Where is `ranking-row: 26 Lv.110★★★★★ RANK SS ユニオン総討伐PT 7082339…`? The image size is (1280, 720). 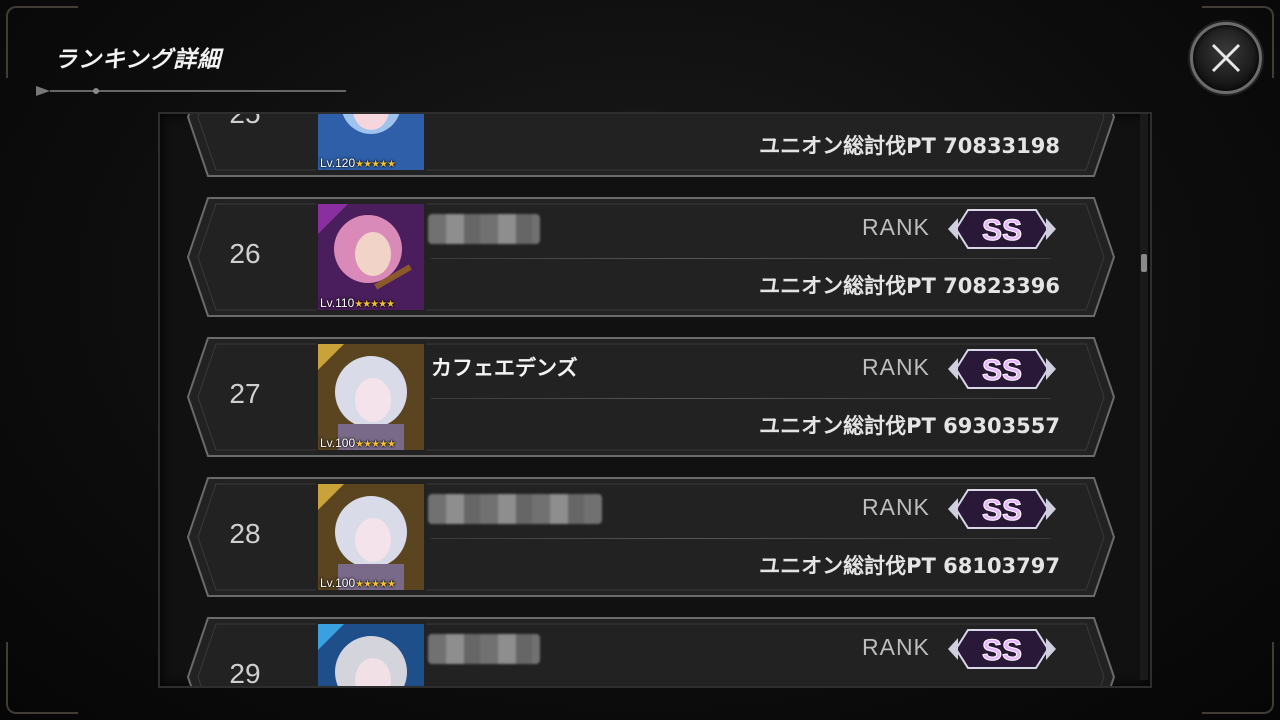 ranking-row: 26 Lv.110★★★★★ RANK SS ユニオン総討伐PT 7082339… is located at coordinates (651, 257).